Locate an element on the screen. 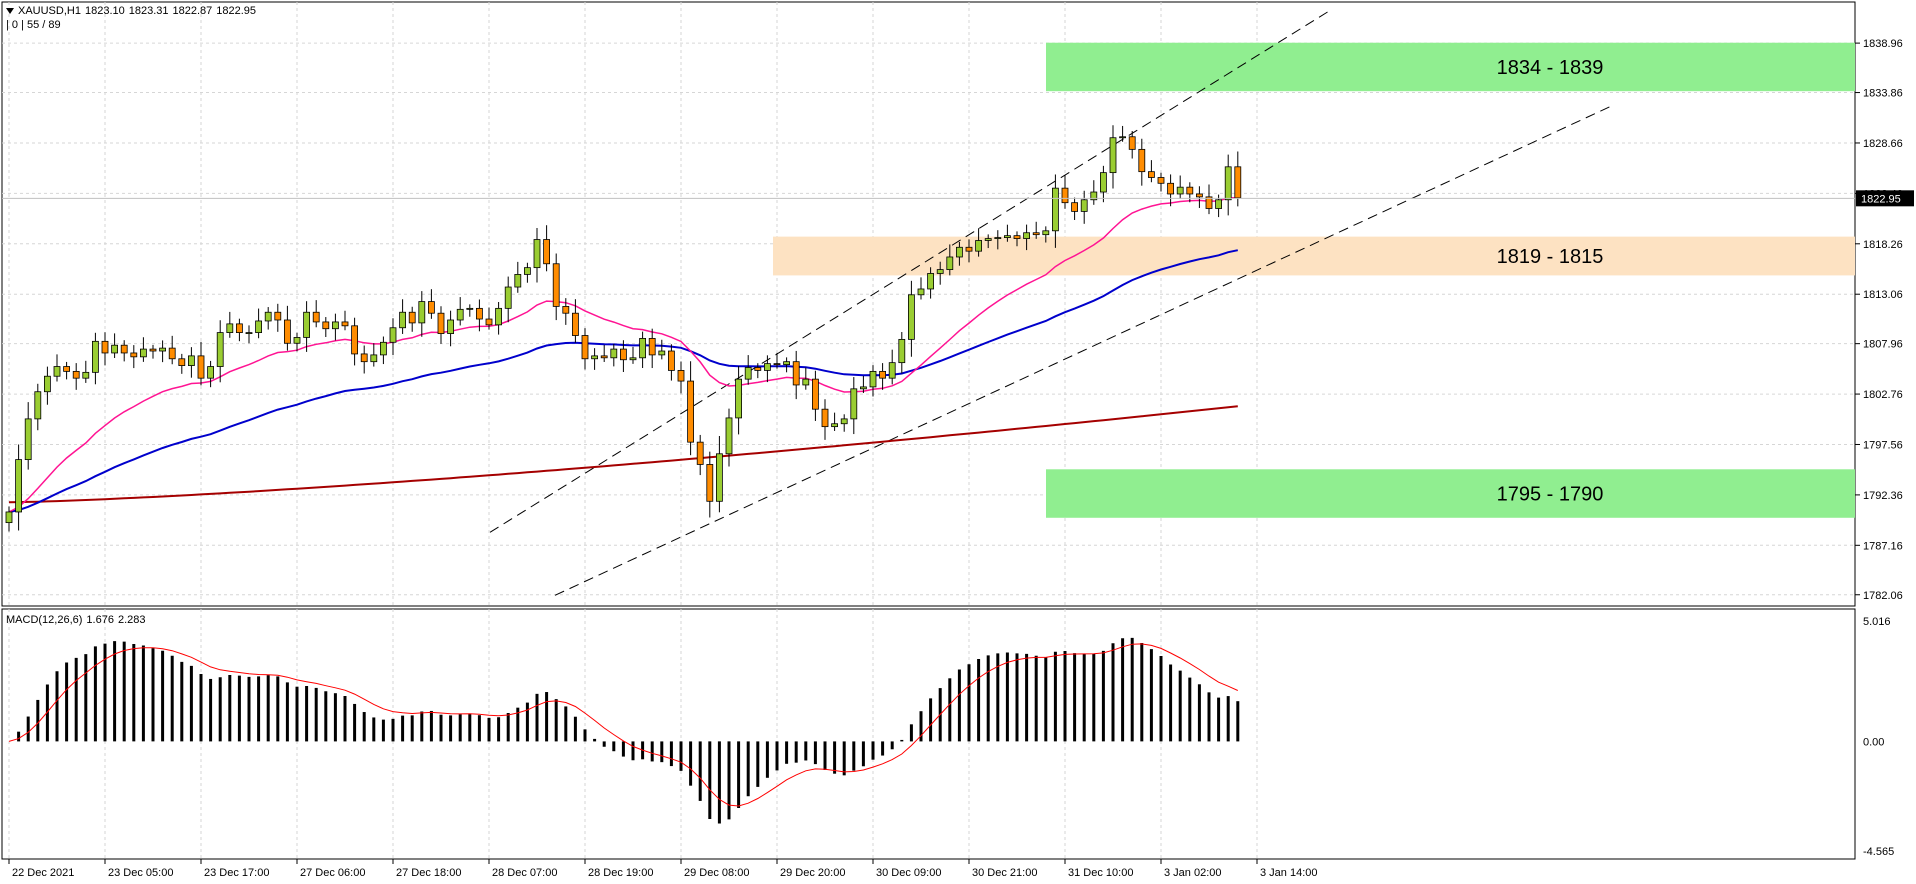  macd-tick-label: 5.016 is located at coordinates (1877, 622).